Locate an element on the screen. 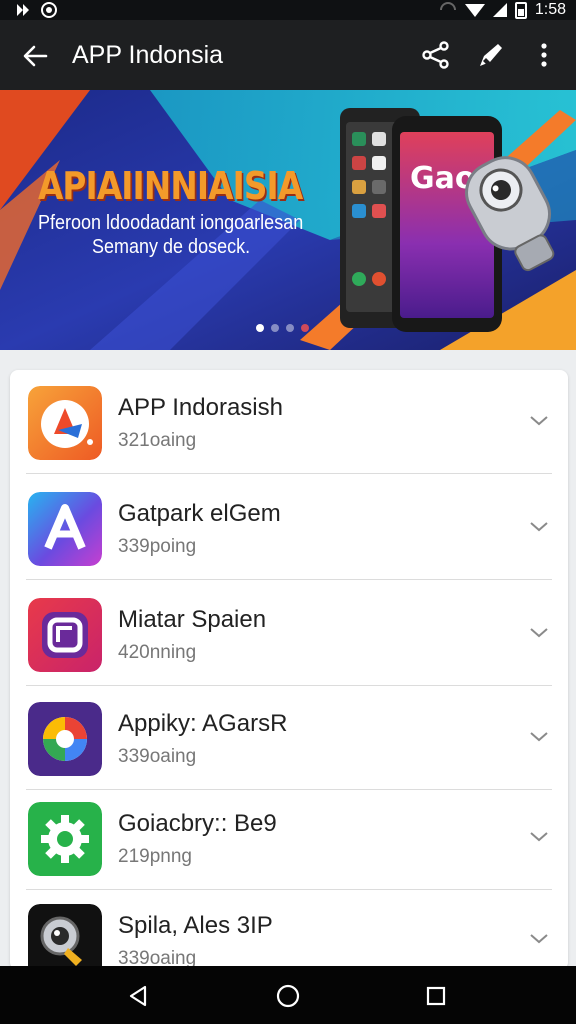 Image resolution: width=576 pixels, height=1024 pixels. nav-recents-icon is located at coordinates (436, 996).